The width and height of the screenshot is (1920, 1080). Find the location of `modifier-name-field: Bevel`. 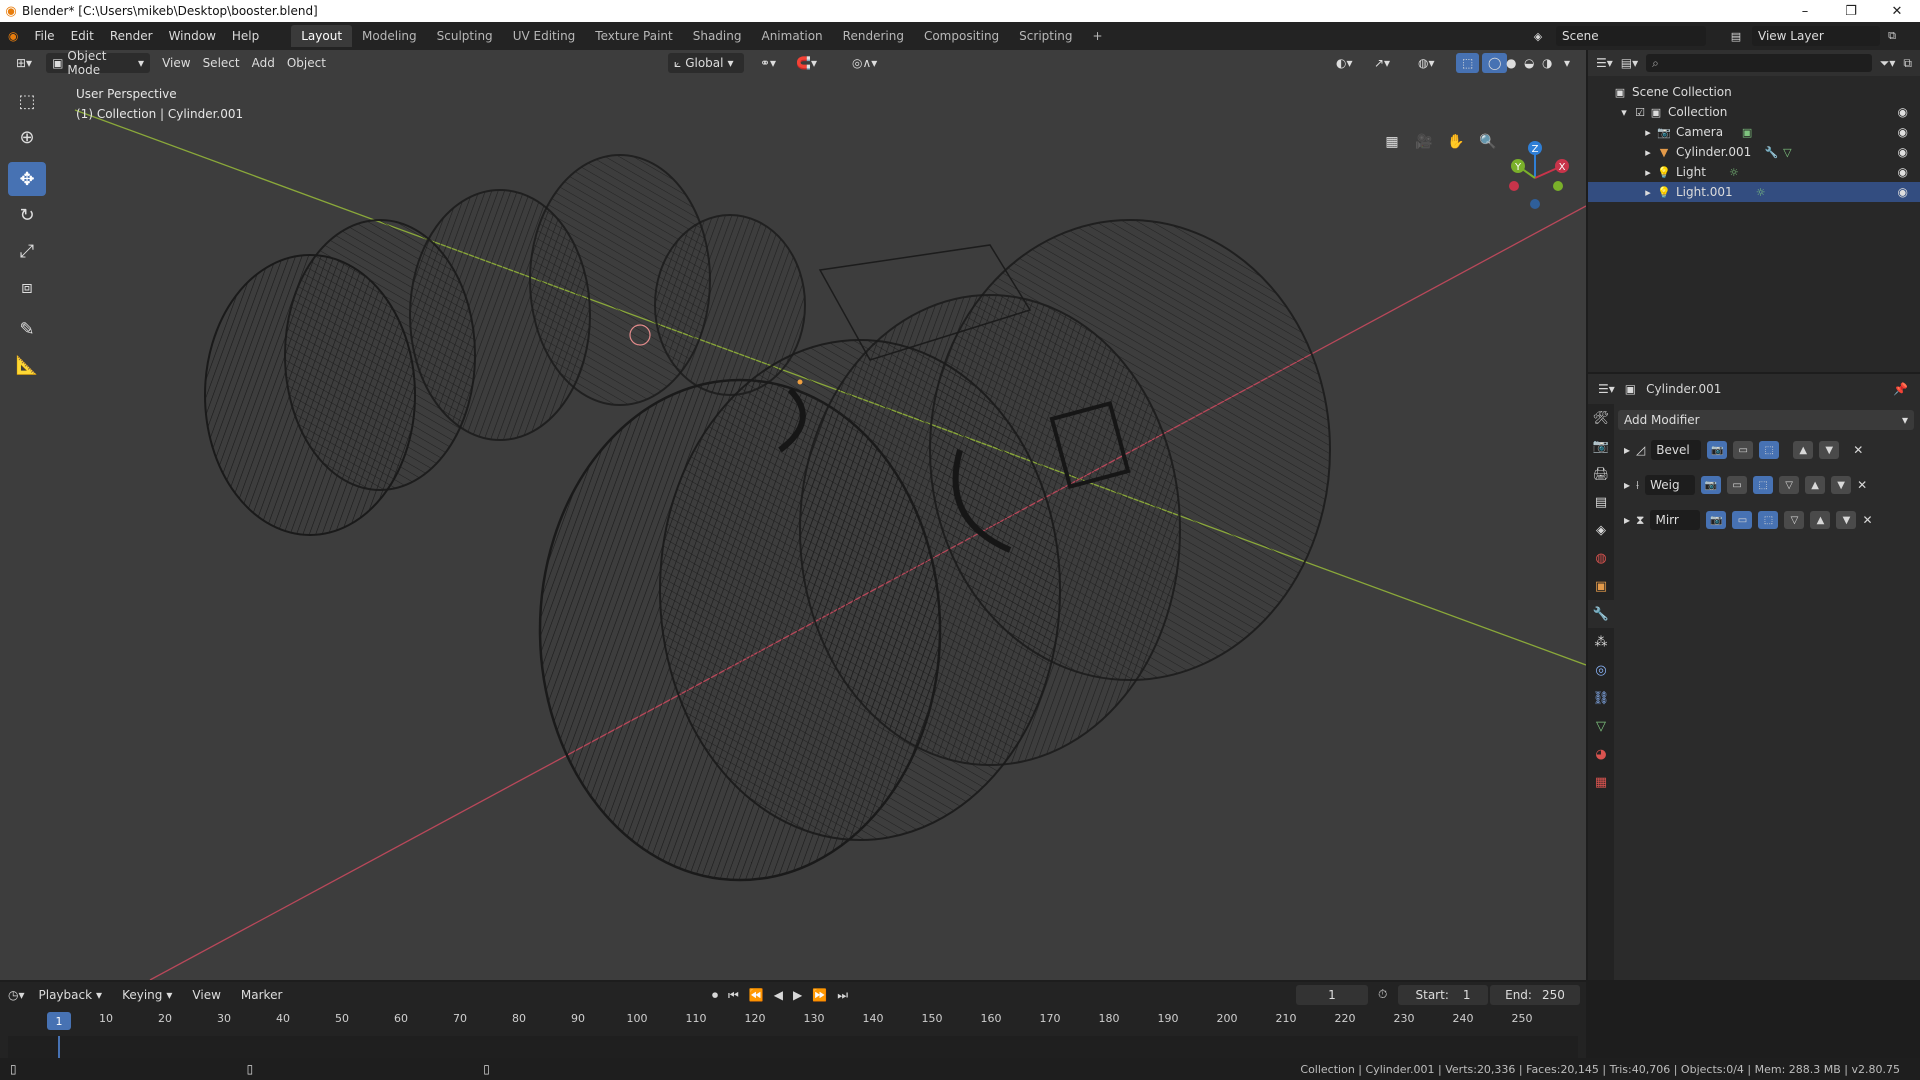

modifier-name-field: Bevel is located at coordinates (1676, 450).